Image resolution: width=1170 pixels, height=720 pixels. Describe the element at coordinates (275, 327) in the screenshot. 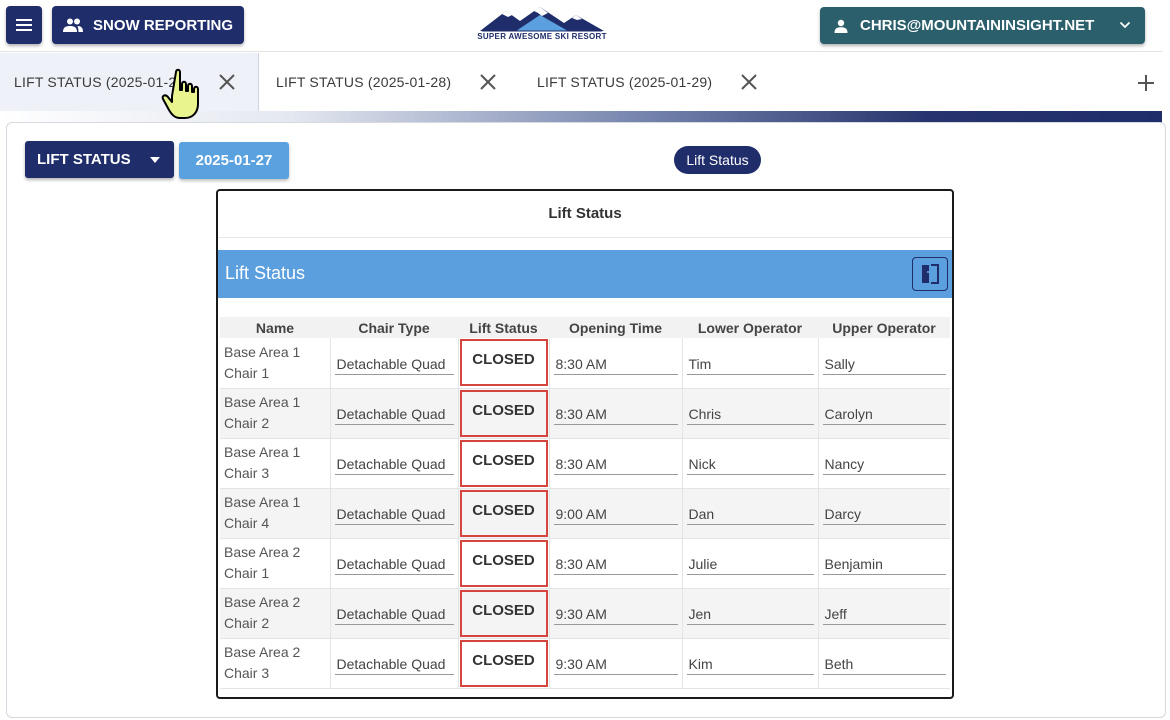

I see `column-header-name: Name` at that location.